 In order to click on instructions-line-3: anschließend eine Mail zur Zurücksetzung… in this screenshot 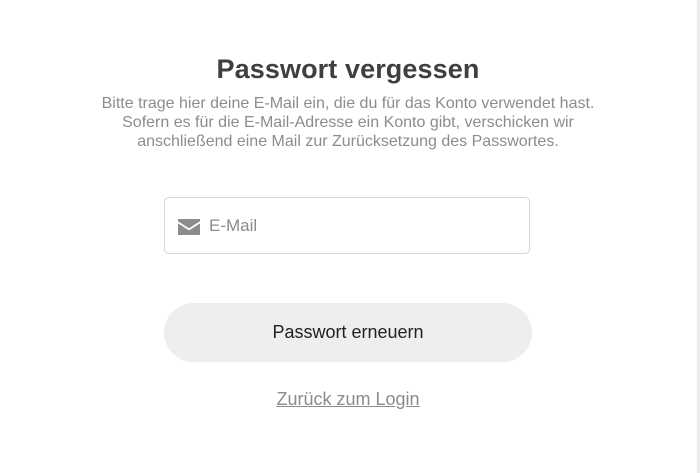, I will do `click(348, 141)`.